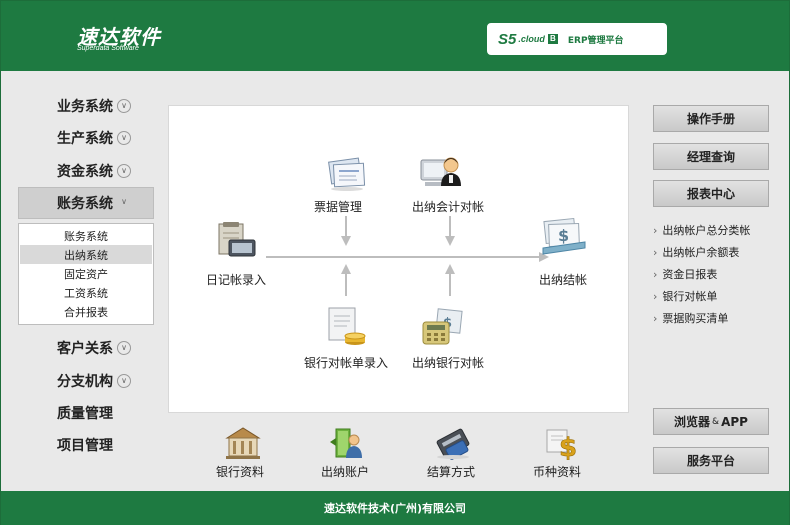 This screenshot has width=790, height=525. What do you see at coordinates (531, 39) in the screenshot?
I see `product-cloud: .cloud` at bounding box center [531, 39].